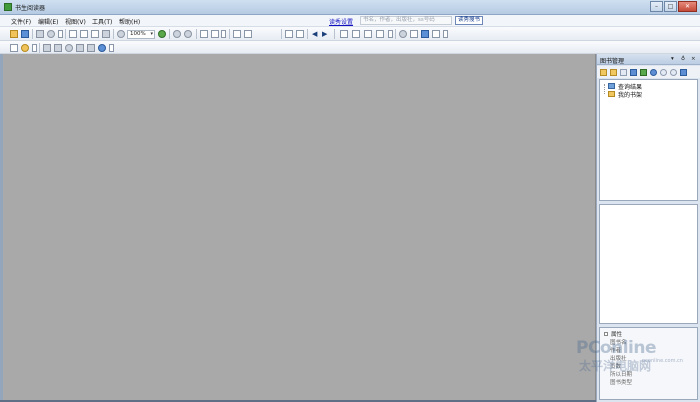  I want to click on fit-width-icon, so click(204, 34).